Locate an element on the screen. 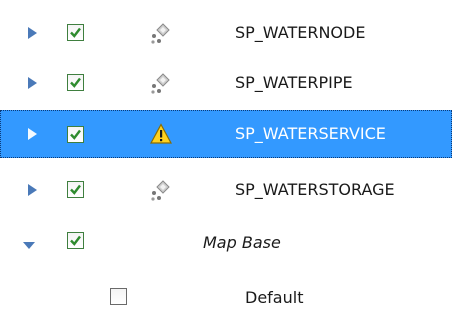 The width and height of the screenshot is (452, 323). layer-label: Default is located at coordinates (274, 297).